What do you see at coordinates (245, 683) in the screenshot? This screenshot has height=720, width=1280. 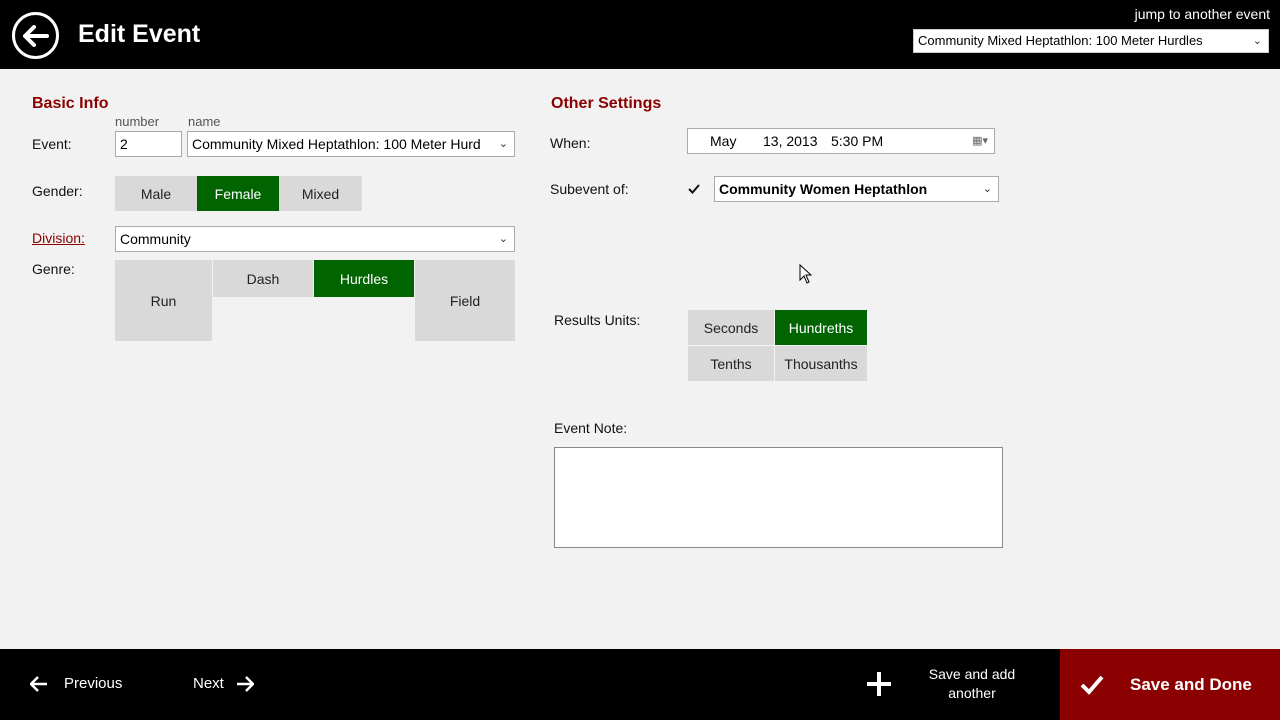 I see `arrow-right-icon` at bounding box center [245, 683].